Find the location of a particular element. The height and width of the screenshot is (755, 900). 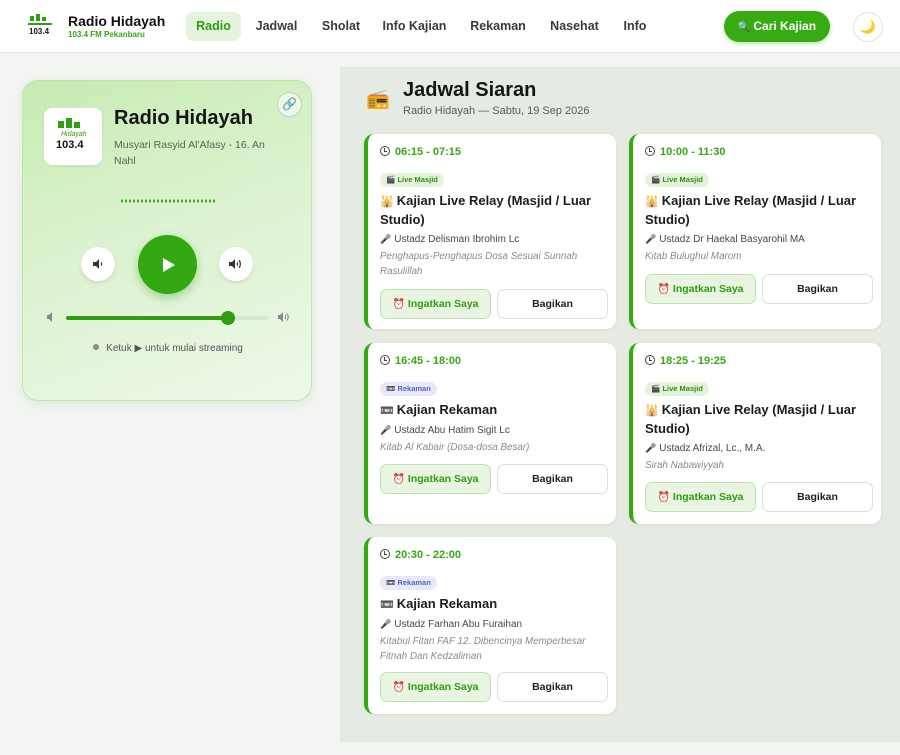

share-link-button: 🔗 is located at coordinates (289, 104).